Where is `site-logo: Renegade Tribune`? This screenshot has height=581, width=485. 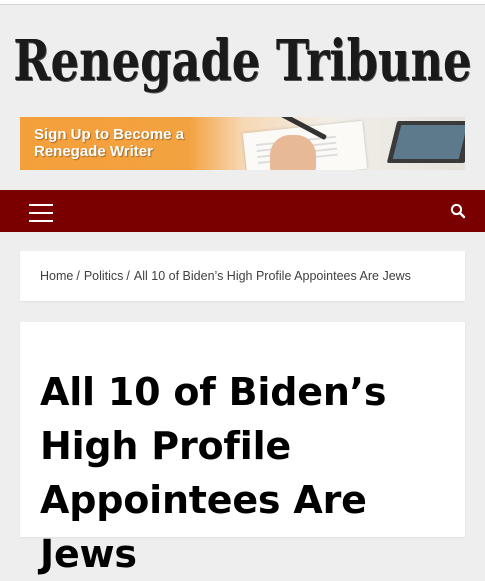
site-logo: Renegade Tribune is located at coordinates (242, 61).